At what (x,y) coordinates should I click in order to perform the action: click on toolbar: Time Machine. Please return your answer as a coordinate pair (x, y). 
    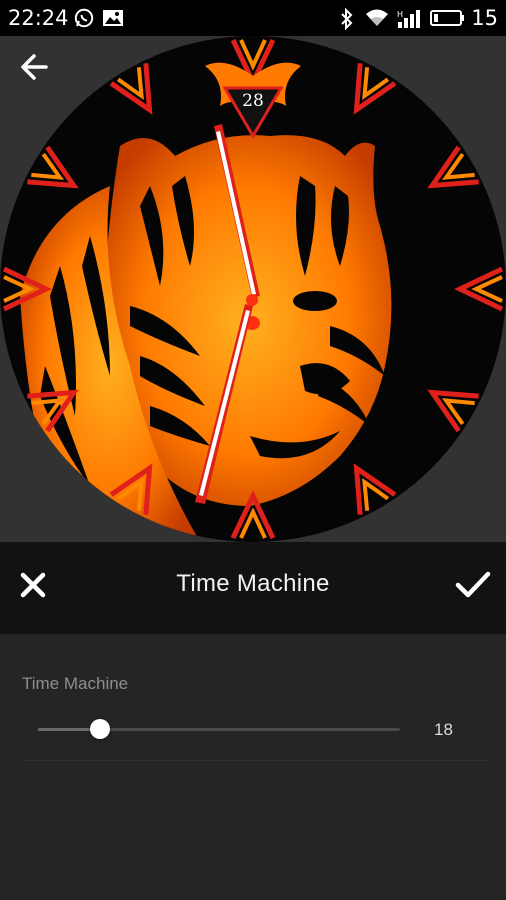
    Looking at the image, I should click on (253, 588).